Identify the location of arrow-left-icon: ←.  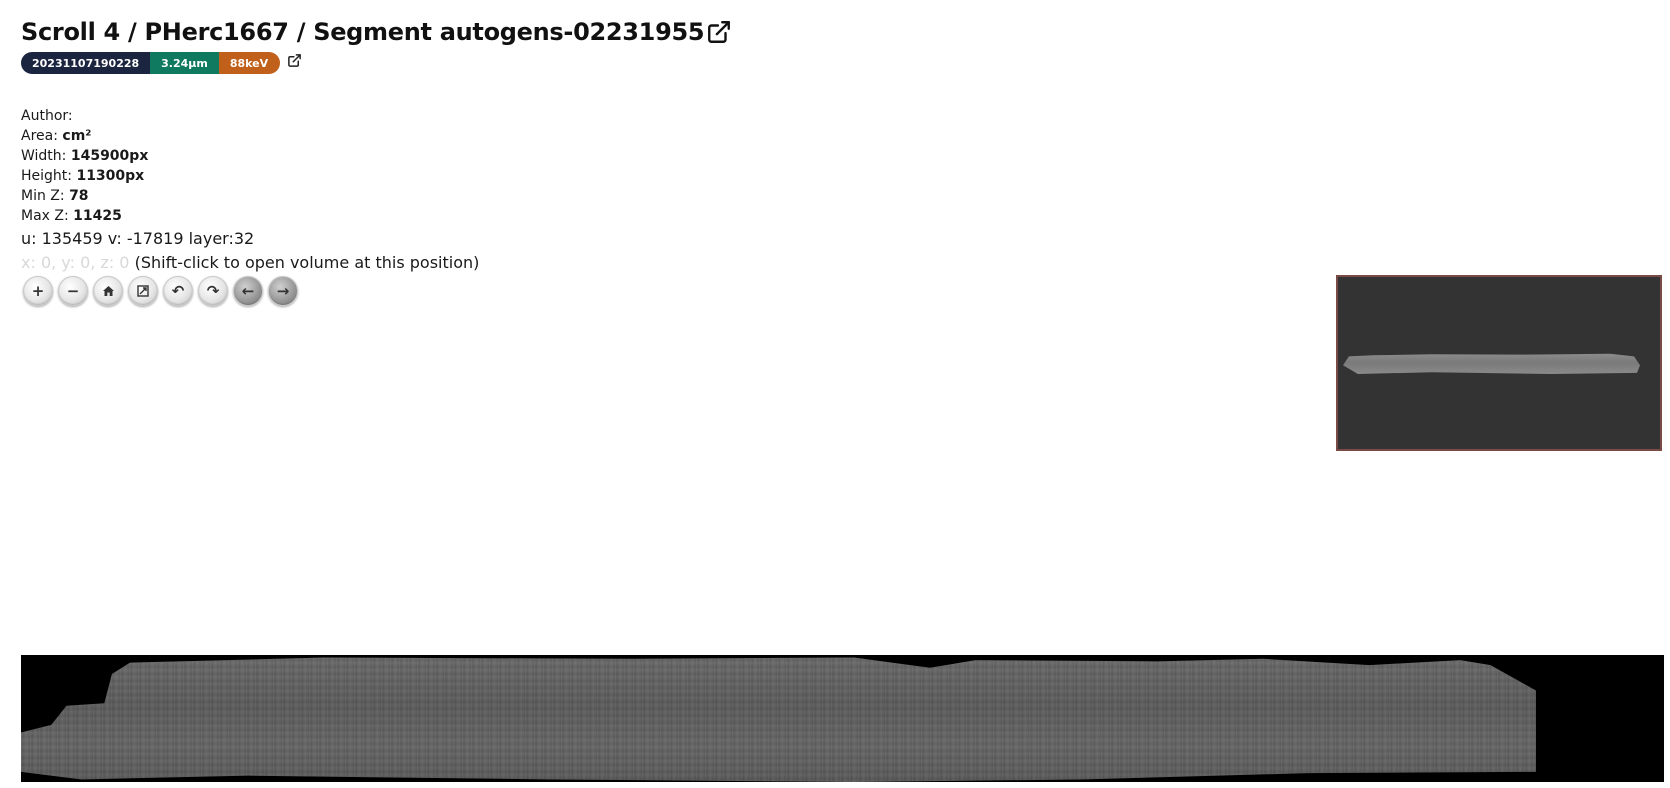
(248, 291).